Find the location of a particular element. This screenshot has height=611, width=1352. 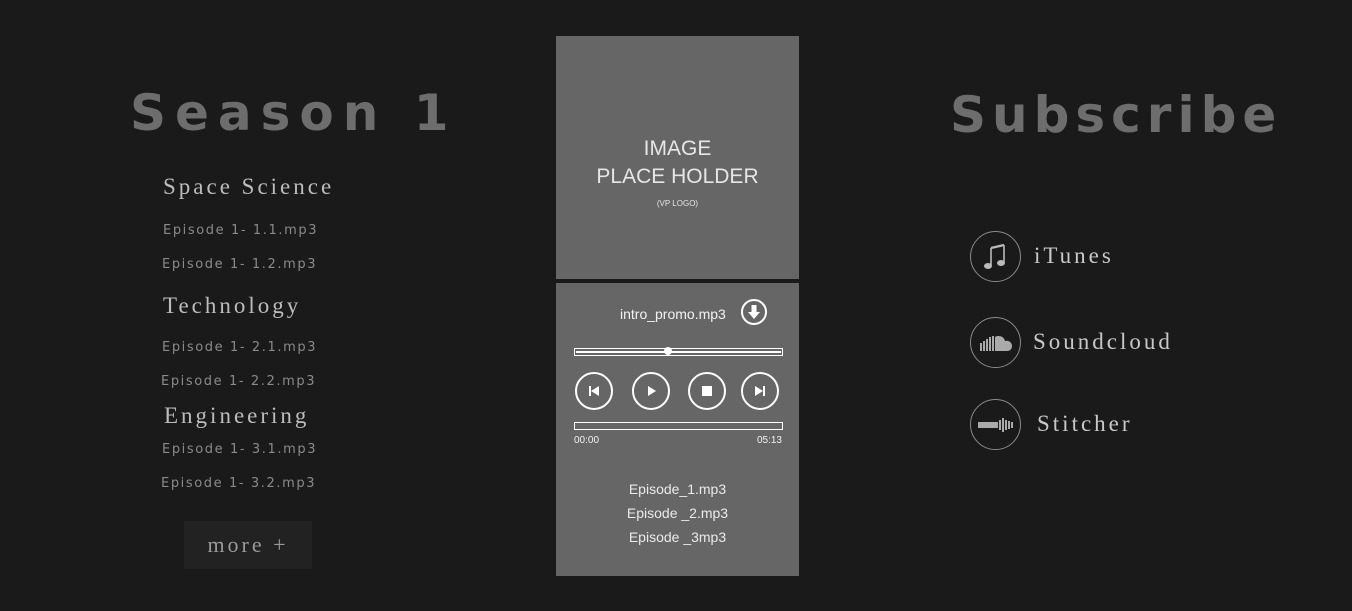

seek-slider is located at coordinates (678, 351).